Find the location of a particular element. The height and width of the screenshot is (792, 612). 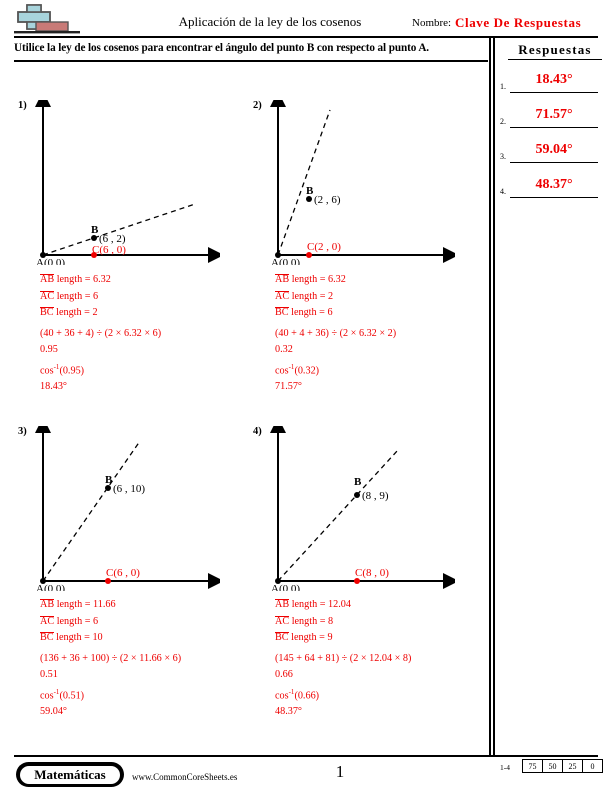

answer-row-1: 1. 18.43° is located at coordinates (550, 85).